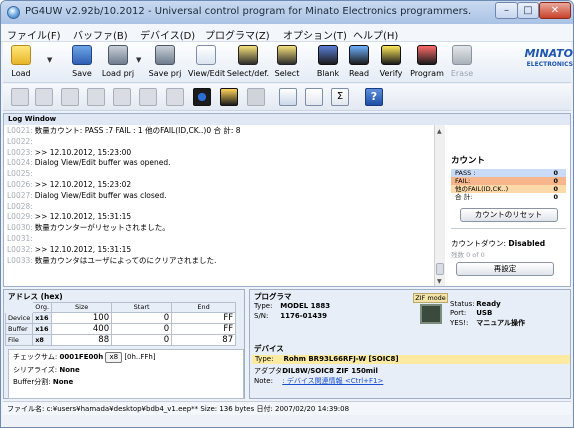  I want to click on device-type-bar: Type: Rohm BR93L66RFJ-W [SOIC8], so click(411, 359).